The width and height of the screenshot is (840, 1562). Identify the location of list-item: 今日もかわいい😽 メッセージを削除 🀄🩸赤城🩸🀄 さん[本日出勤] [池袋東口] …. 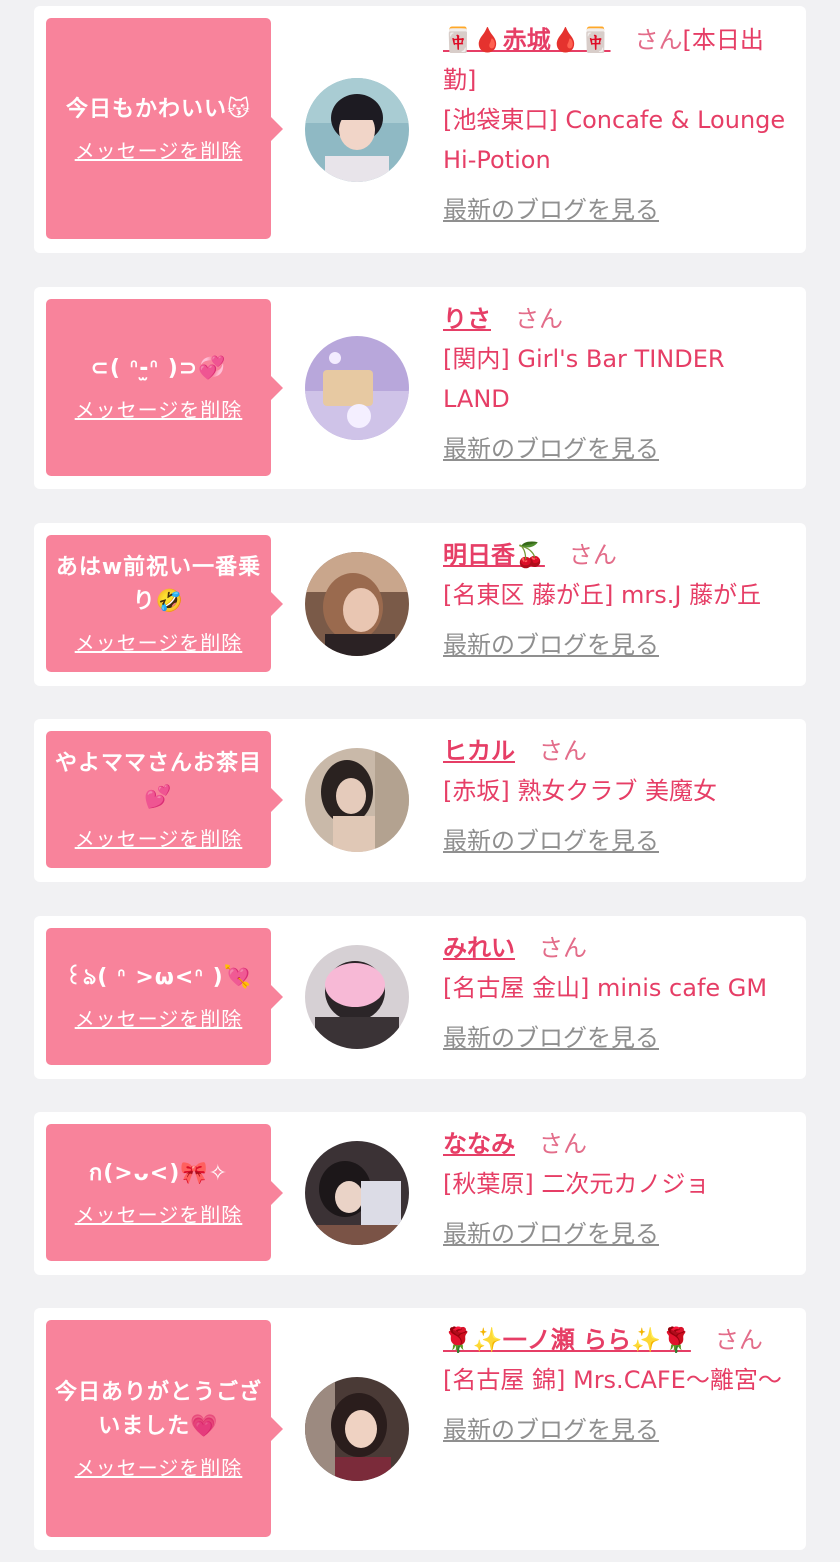
(420, 129).